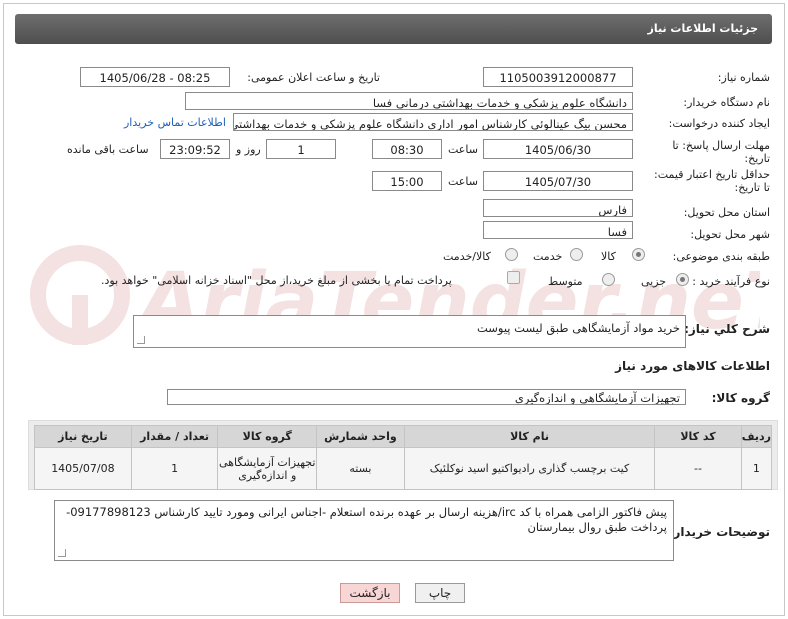 The image size is (788, 619). What do you see at coordinates (757, 158) in the screenshot?
I see `deadline-label-2: تاریخ:` at bounding box center [757, 158].